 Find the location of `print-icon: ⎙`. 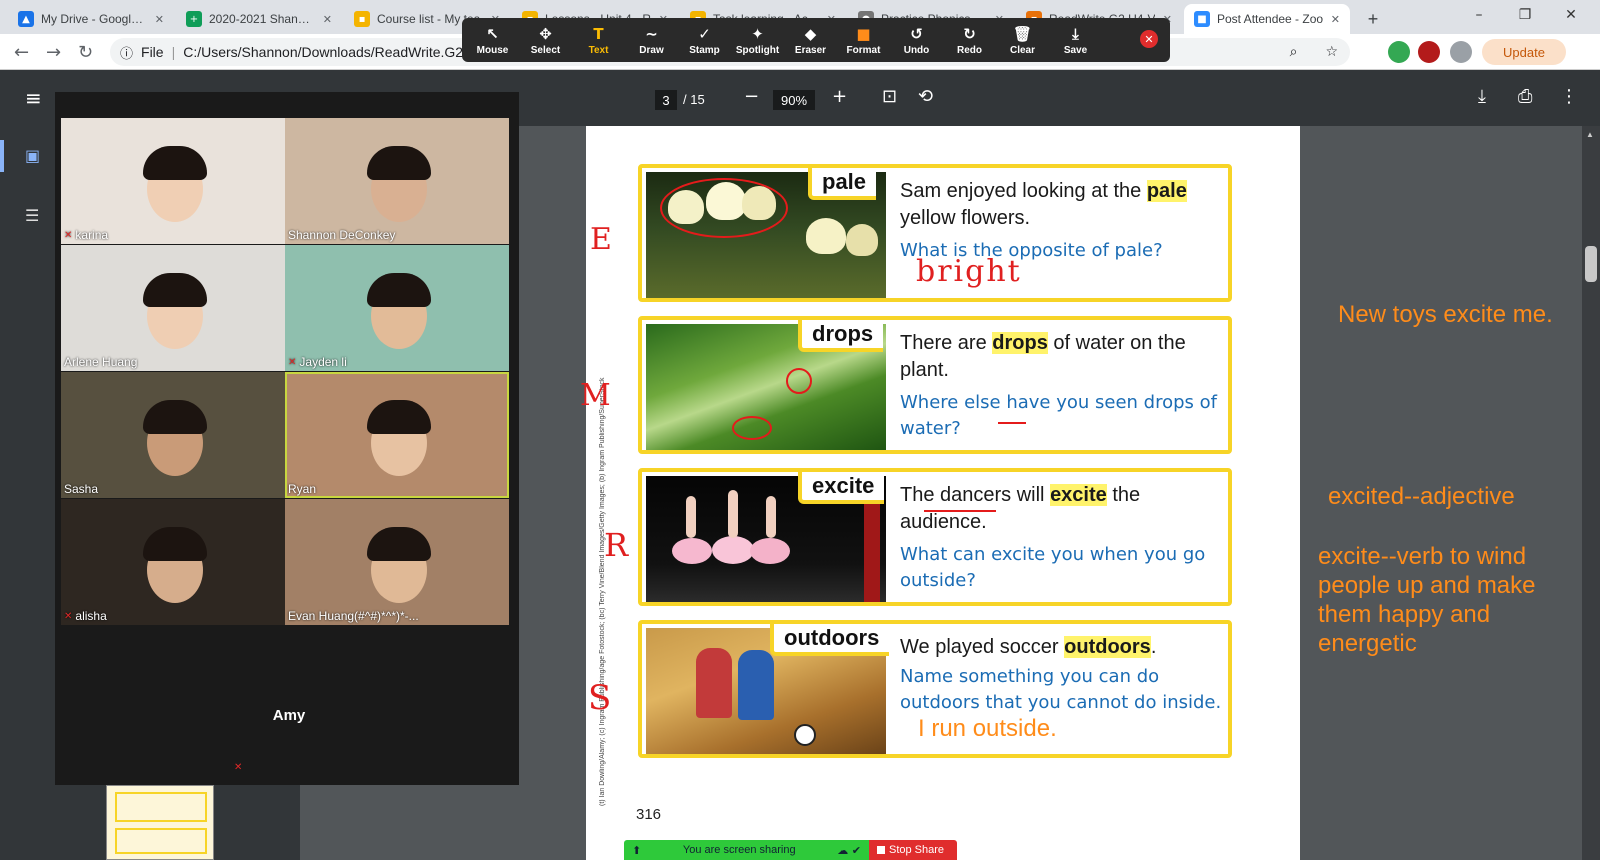

print-icon: ⎙ is located at coordinates (1525, 96).